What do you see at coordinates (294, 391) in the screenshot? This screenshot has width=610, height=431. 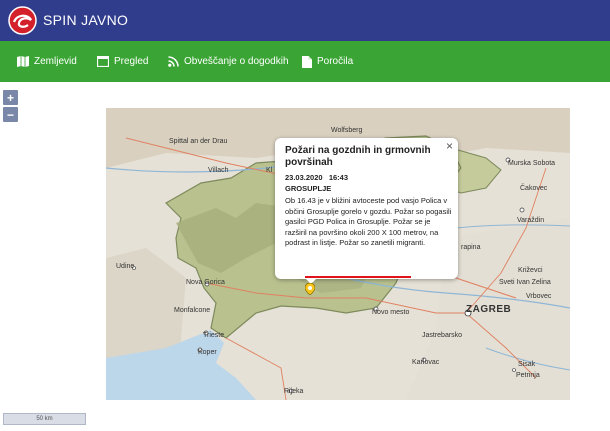 I see `map-label: Rijeka` at bounding box center [294, 391].